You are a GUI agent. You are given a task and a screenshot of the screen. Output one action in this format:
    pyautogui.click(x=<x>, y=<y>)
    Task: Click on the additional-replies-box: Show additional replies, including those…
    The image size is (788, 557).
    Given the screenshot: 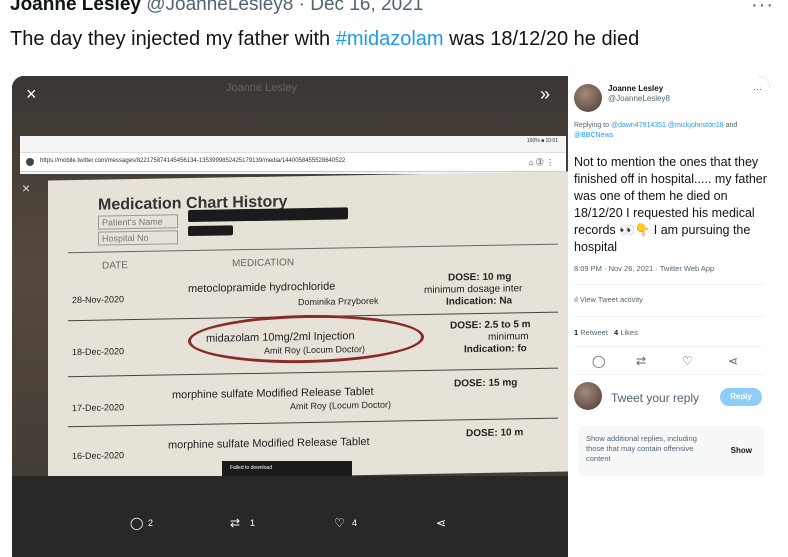 What is the action you would take?
    pyautogui.click(x=671, y=451)
    